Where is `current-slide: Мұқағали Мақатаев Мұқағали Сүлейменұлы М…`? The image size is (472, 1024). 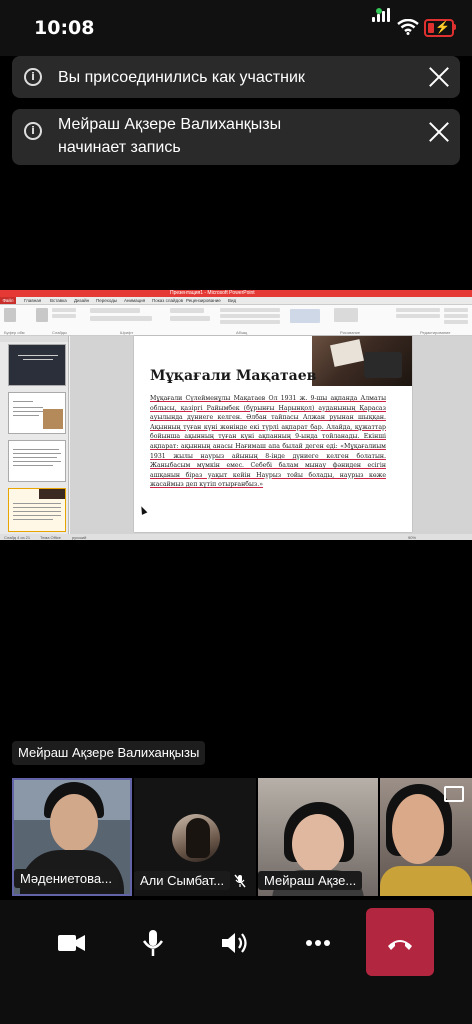 current-slide: Мұқағали Мақатаев Мұқағали Сүлейменұлы М… is located at coordinates (273, 434).